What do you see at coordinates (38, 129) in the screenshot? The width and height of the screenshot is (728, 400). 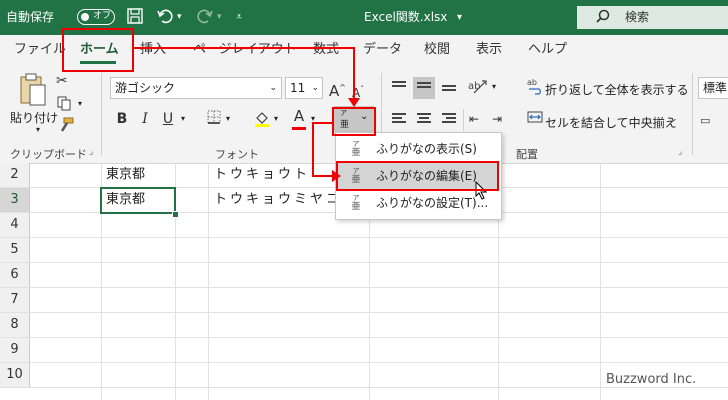 I see `paste-dropdown-icon: ▾` at bounding box center [38, 129].